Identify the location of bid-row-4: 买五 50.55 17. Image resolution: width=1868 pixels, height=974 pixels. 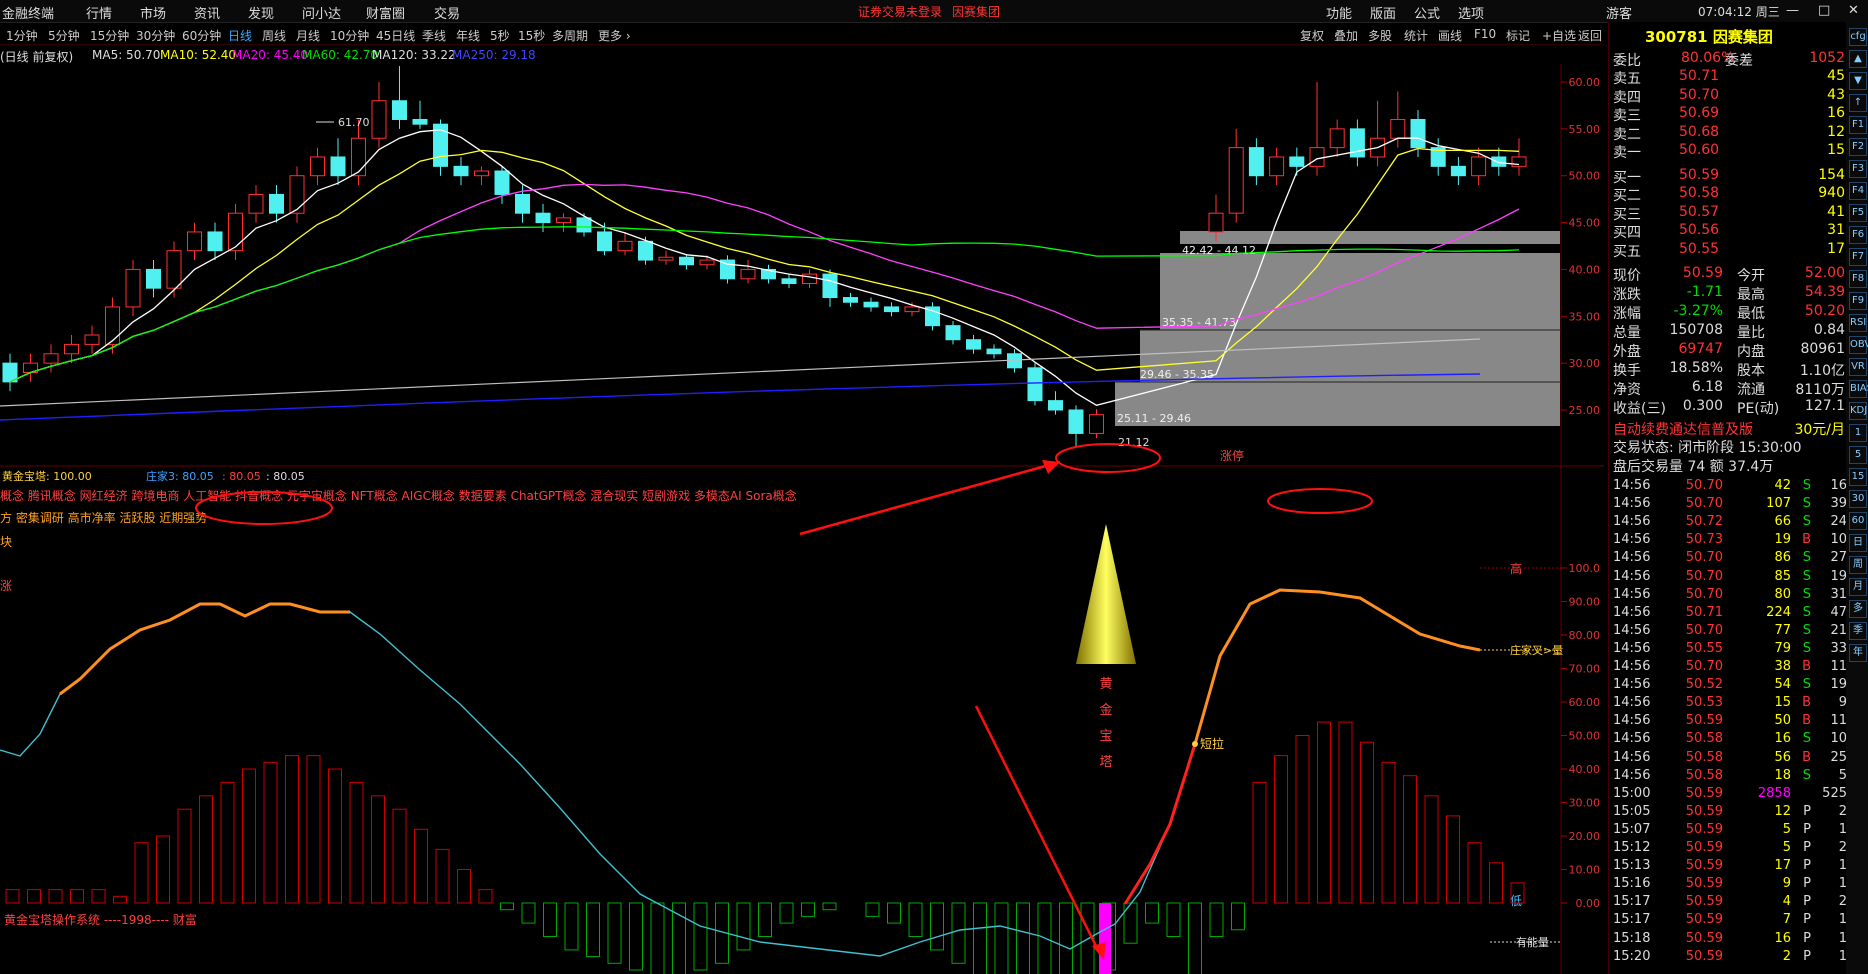
(1729, 250).